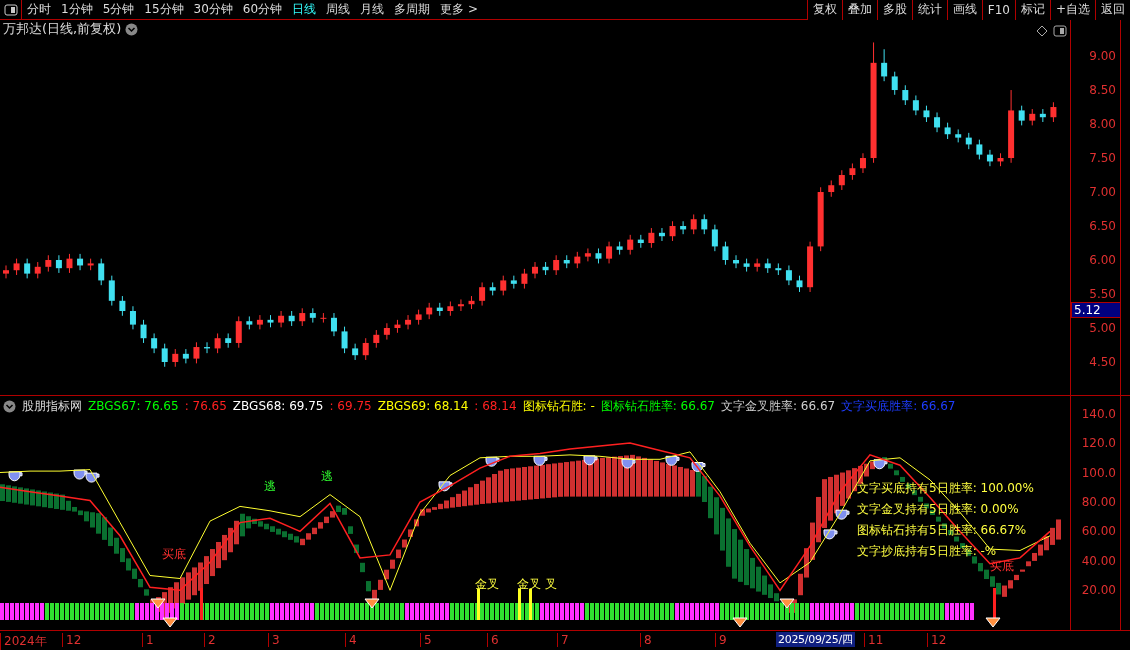 Image resolution: width=1130 pixels, height=650 pixels. Describe the element at coordinates (646, 640) in the screenshot. I see `date-label: 8` at that location.